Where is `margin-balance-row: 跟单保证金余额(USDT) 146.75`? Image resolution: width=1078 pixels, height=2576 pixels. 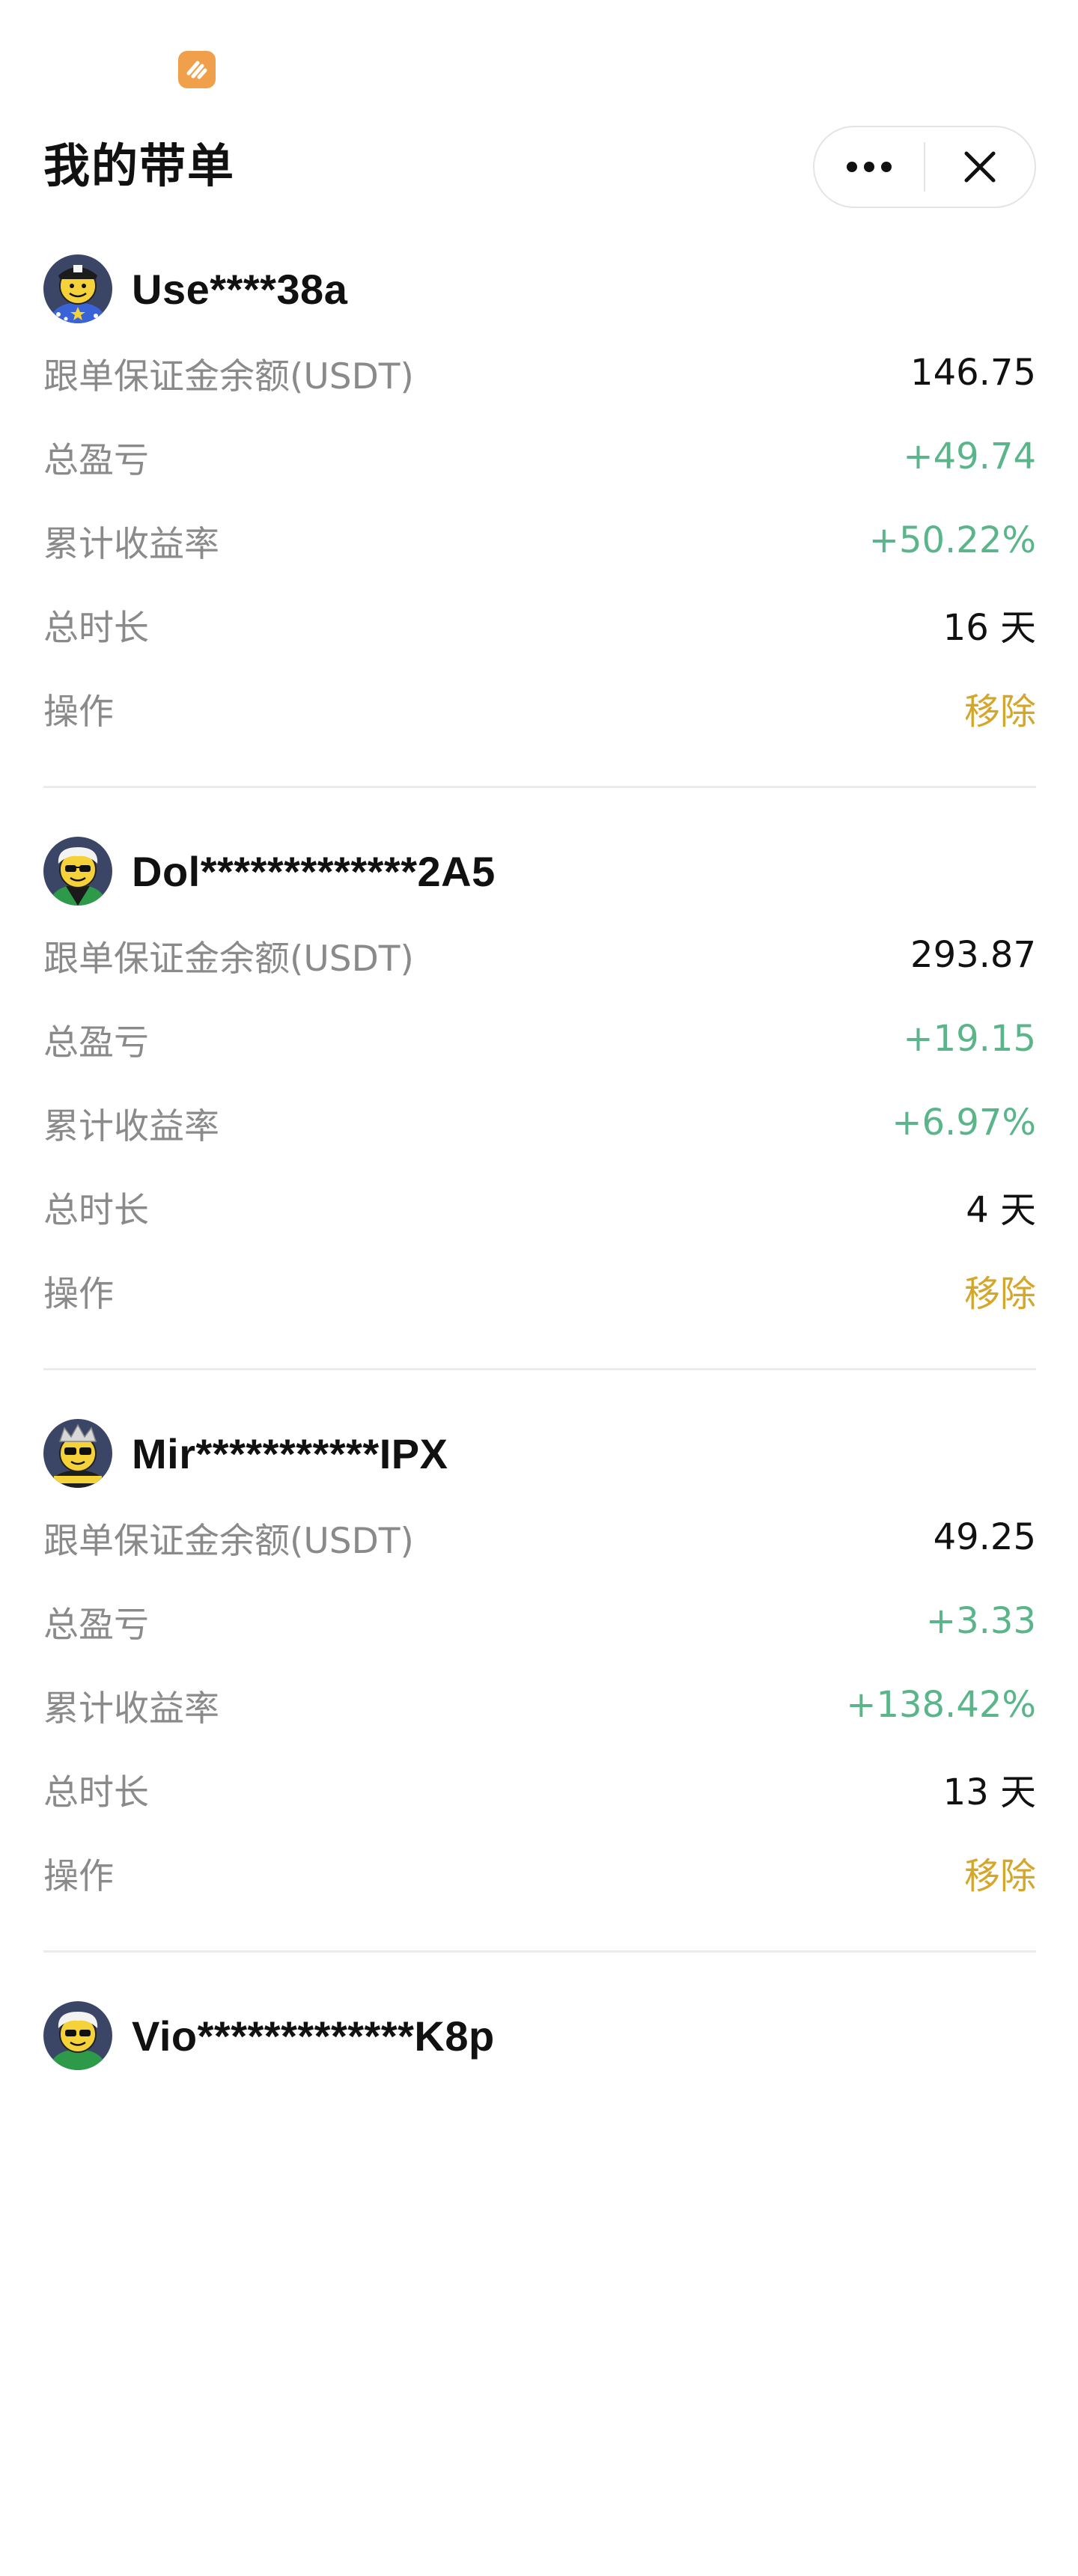
margin-balance-row: 跟单保证金余额(USDT) 146.75 is located at coordinates (539, 373).